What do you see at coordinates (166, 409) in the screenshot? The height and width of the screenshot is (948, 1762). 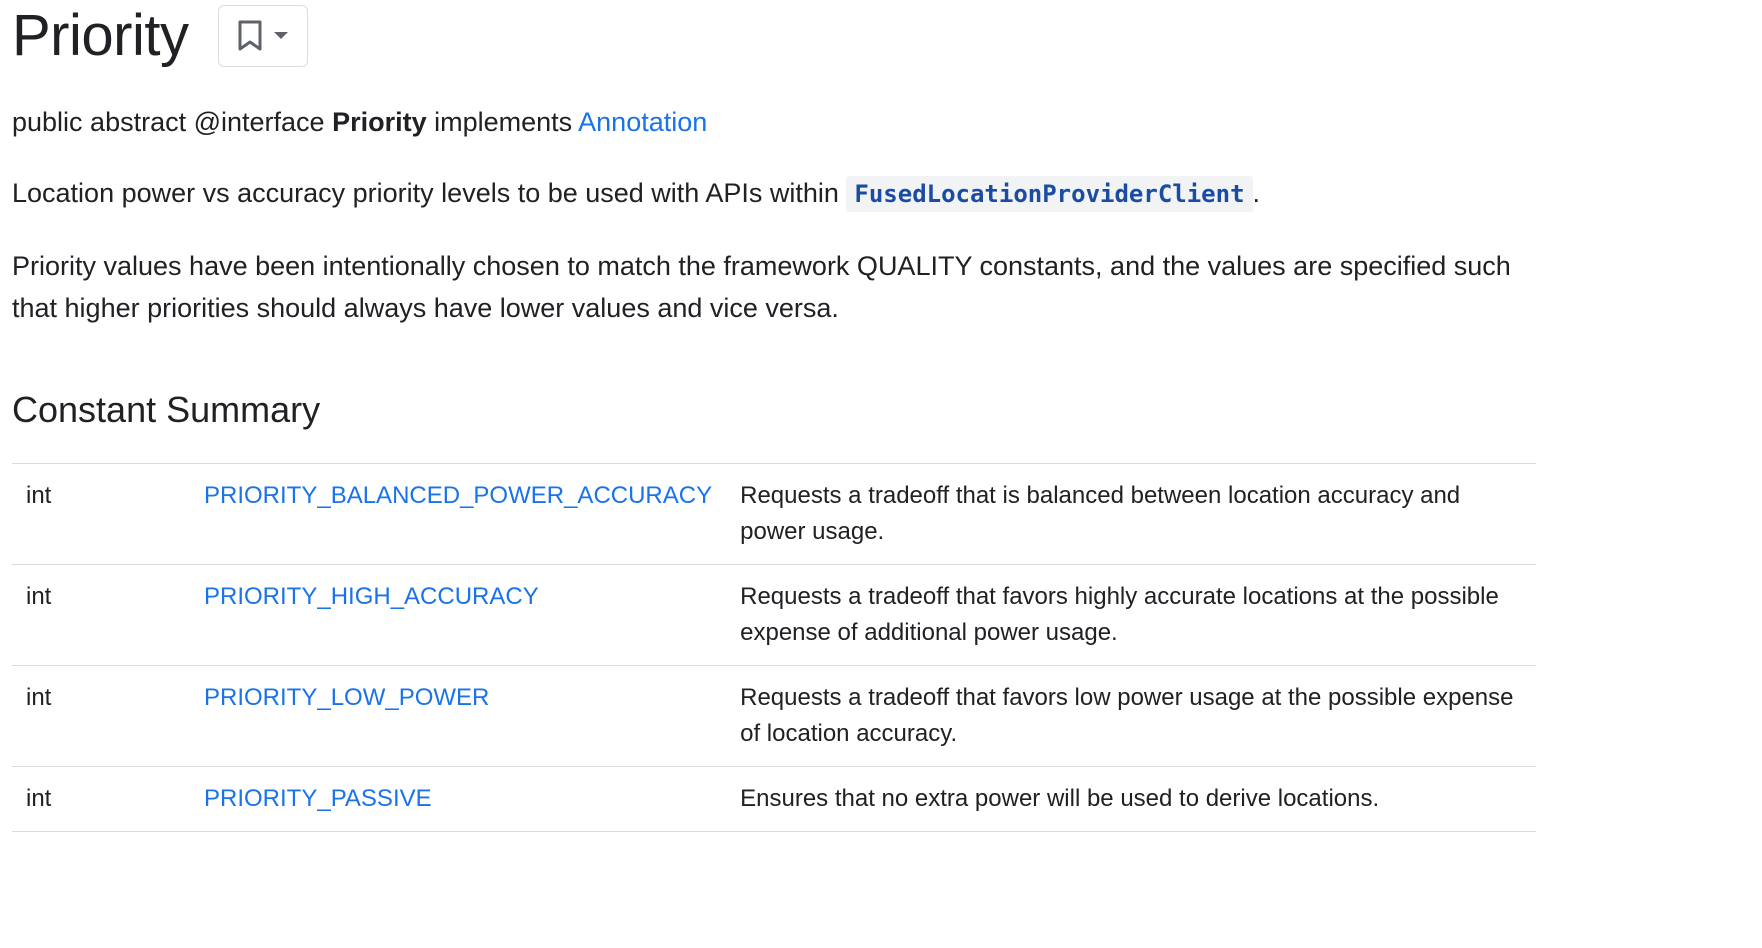 I see `constant-summary-title: Constant Summary` at bounding box center [166, 409].